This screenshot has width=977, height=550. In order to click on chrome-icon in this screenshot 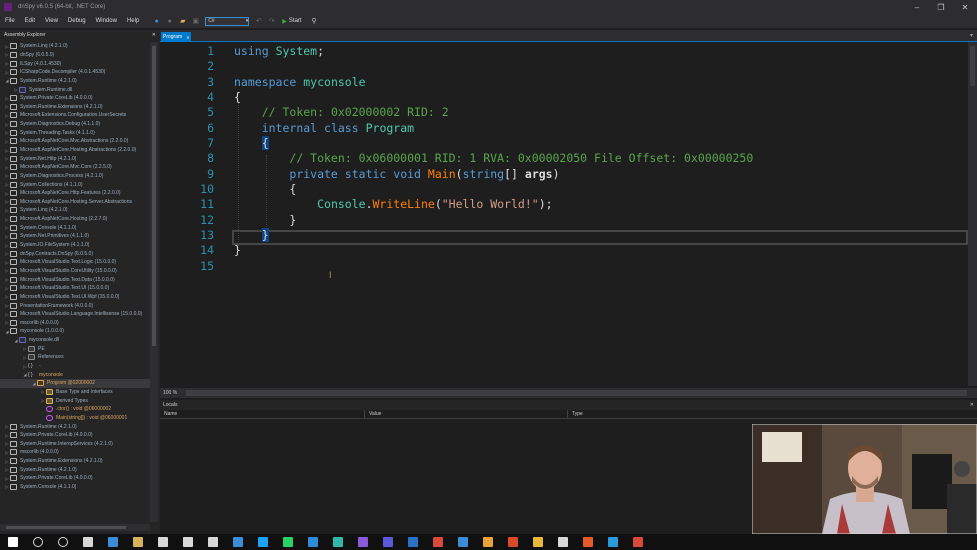, I will do `click(487, 542)`.